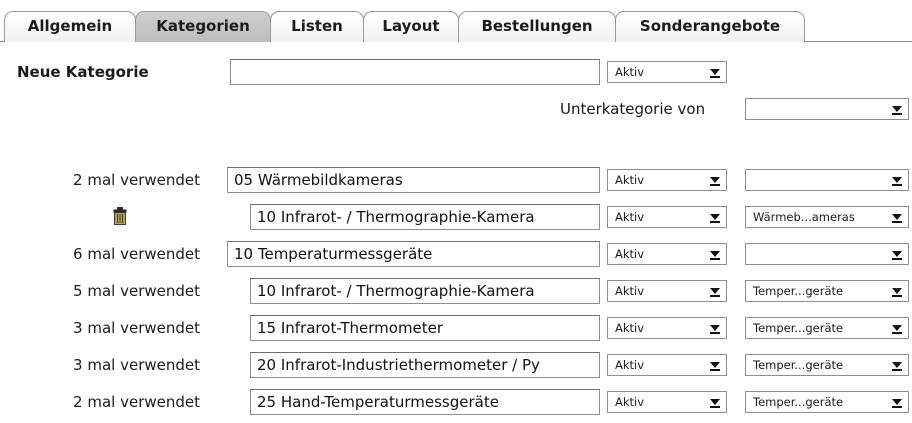 This screenshot has height=423, width=912. I want to click on tab-bestellungen: Bestellungen, so click(537, 26).